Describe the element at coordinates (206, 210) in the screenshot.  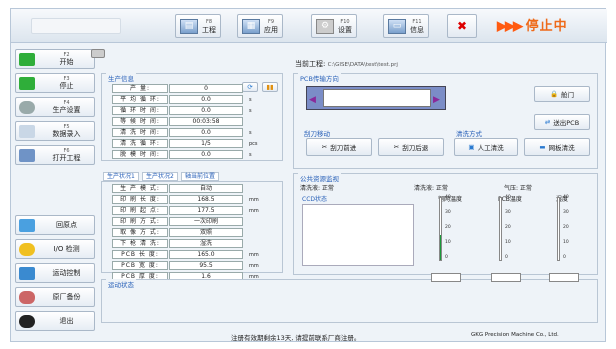
I see `row-value: 177.5` at that location.